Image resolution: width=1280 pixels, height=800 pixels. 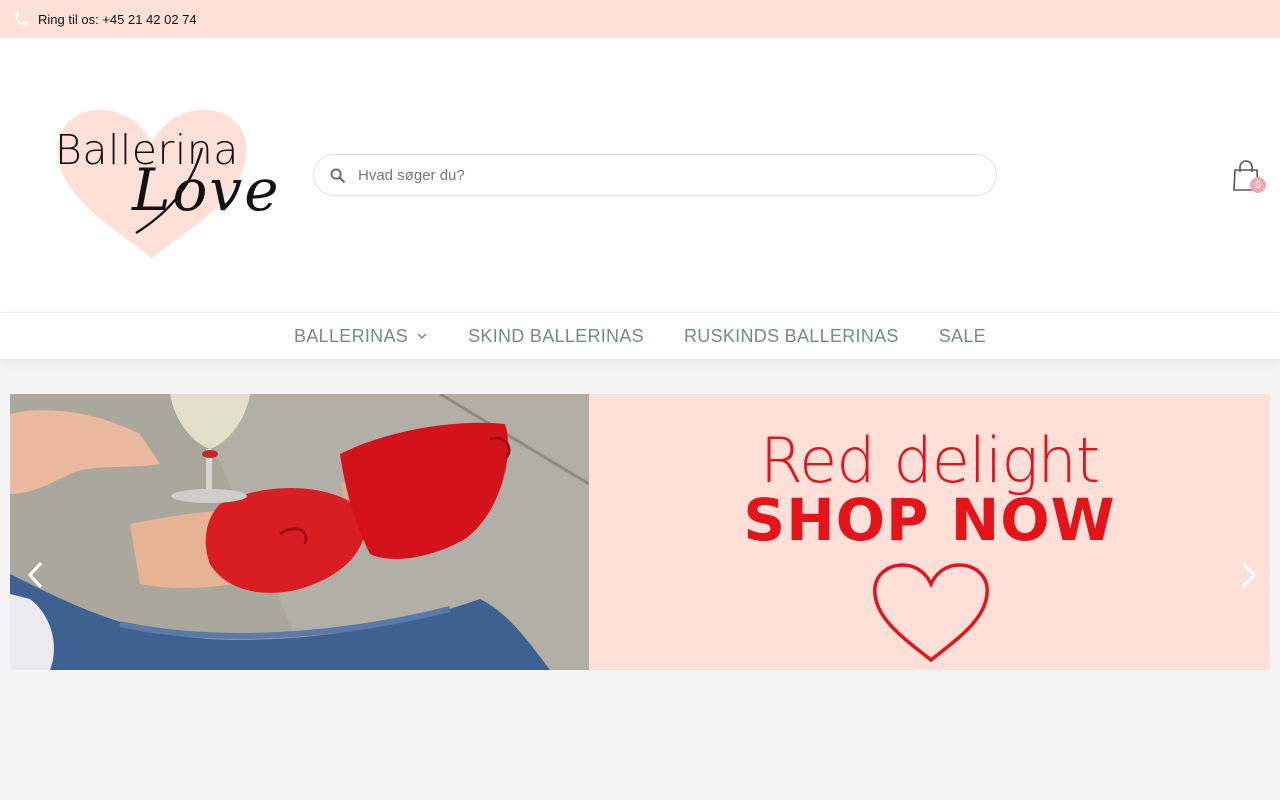 I want to click on search-bar, so click(x=655, y=175).